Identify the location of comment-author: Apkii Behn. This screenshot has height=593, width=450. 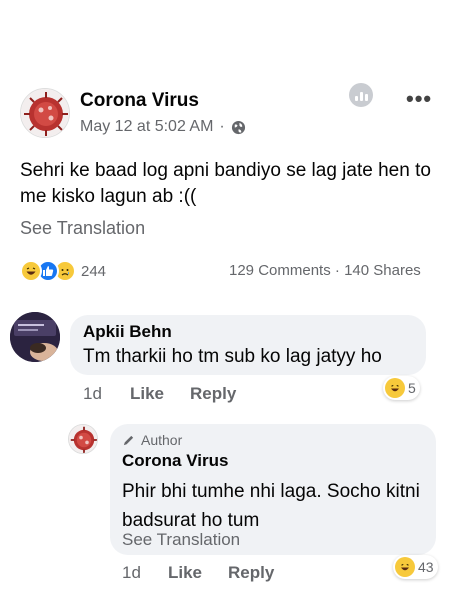
(127, 332).